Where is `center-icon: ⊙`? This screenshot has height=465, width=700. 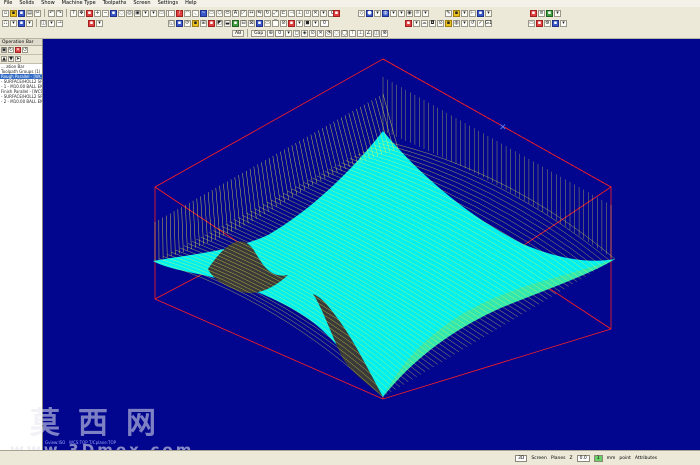
center-icon: ⊙ is located at coordinates (313, 33).